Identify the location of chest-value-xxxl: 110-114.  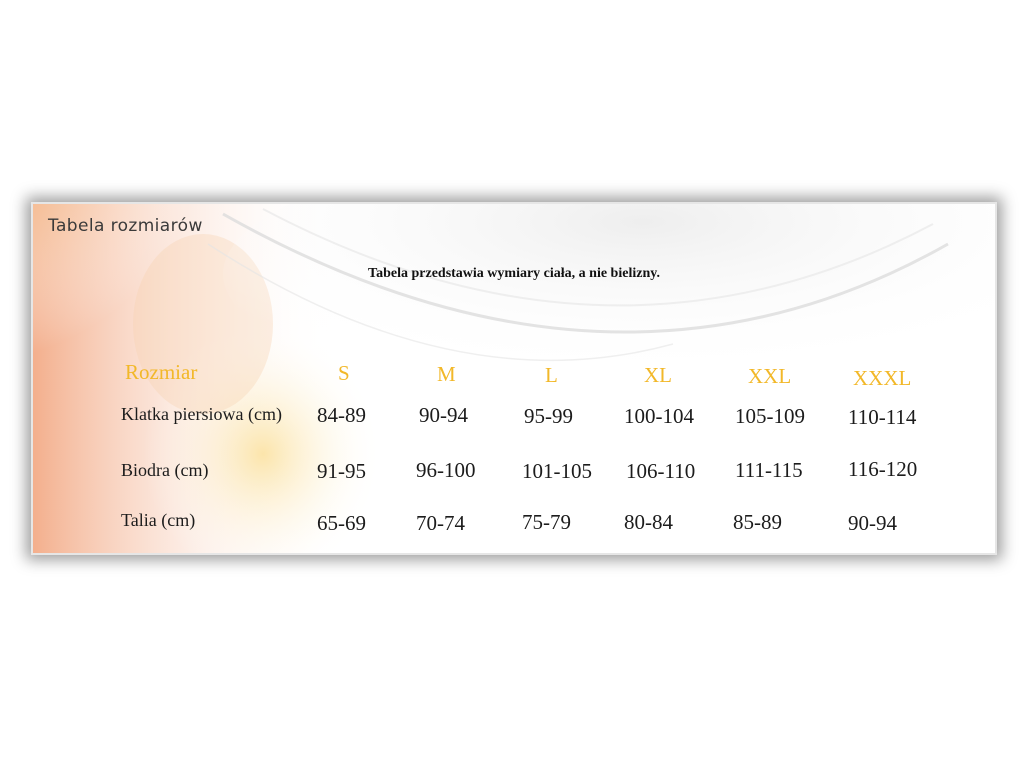
(882, 417).